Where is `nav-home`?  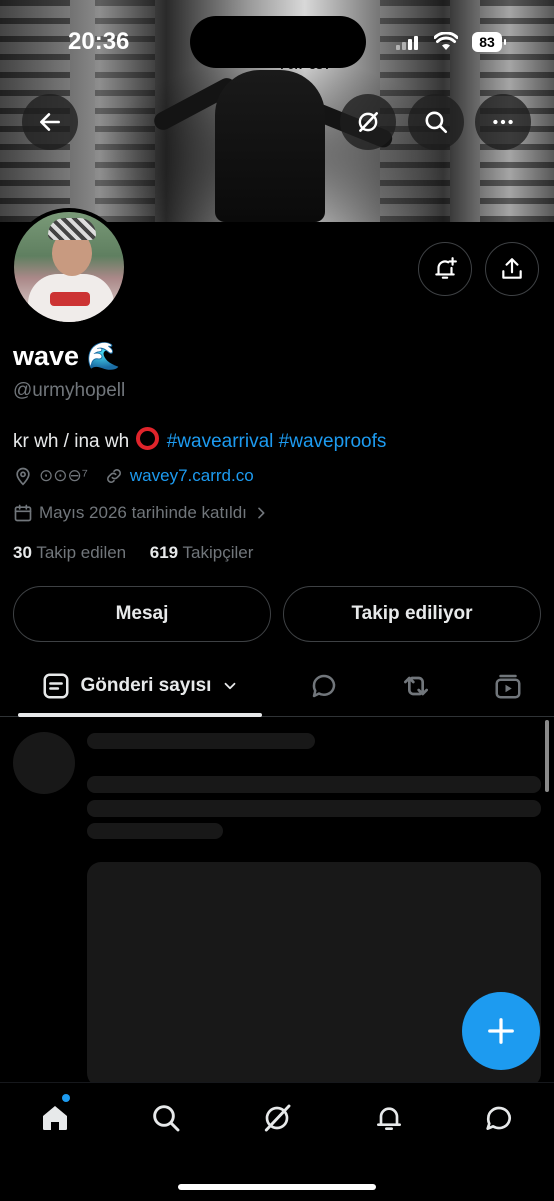 nav-home is located at coordinates (55, 1118).